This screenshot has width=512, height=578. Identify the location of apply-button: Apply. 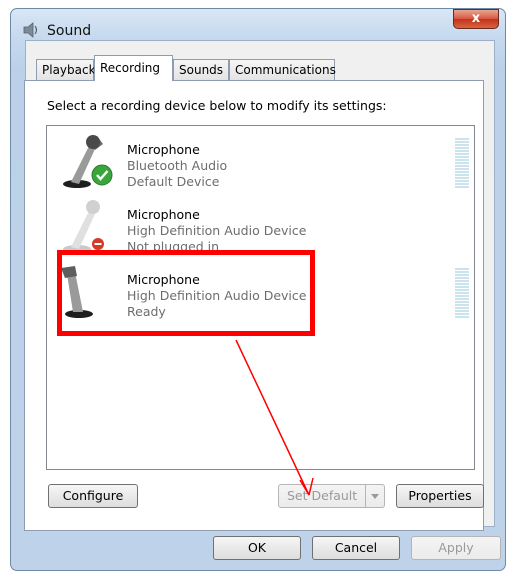
(456, 548).